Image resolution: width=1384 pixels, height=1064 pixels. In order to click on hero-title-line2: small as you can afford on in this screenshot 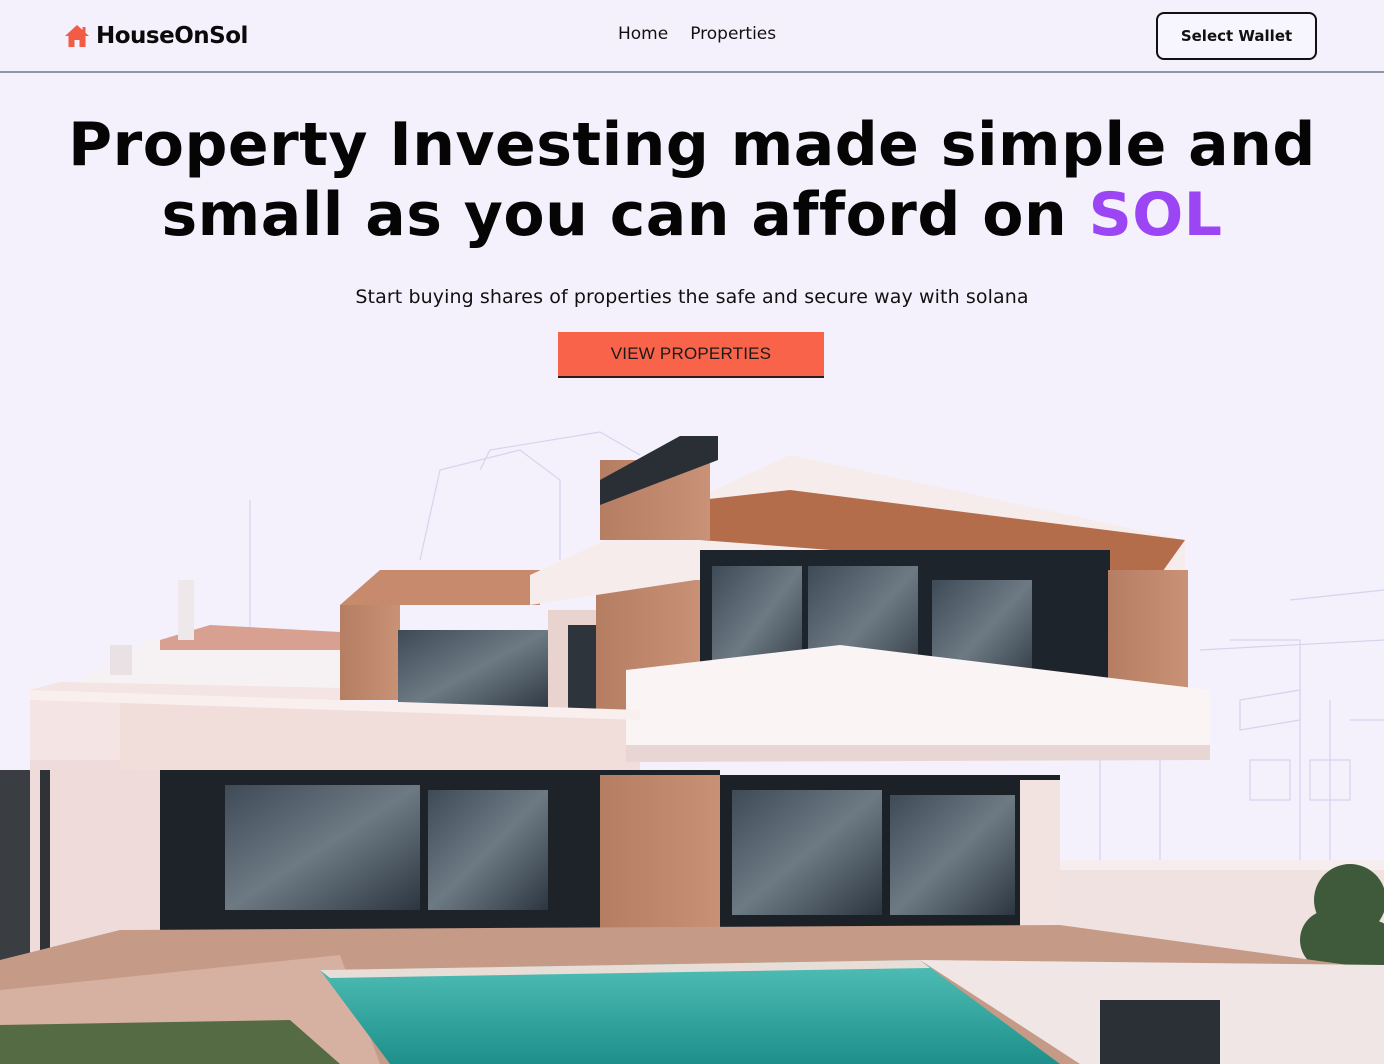, I will do `click(625, 215)`.